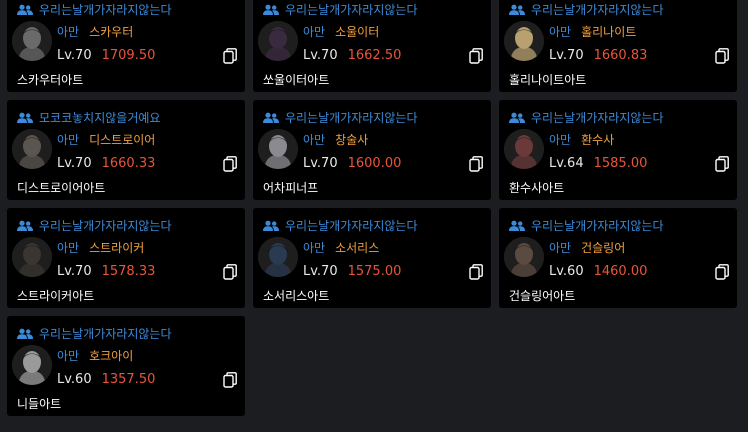 This screenshot has width=748, height=432. I want to click on server-class-row: 아만 스트라이커, so click(100, 247).